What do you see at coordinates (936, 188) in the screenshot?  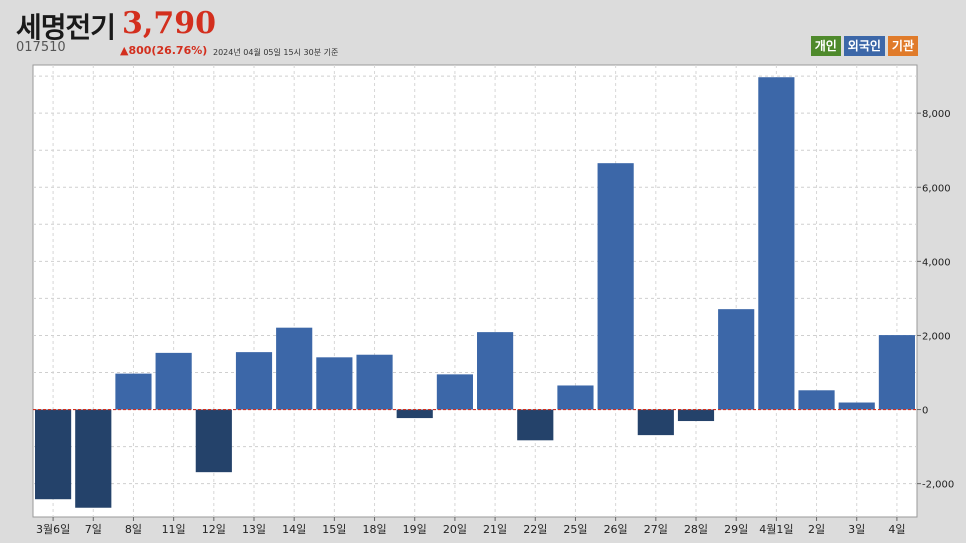 I see `y-tick-label: 6,000` at bounding box center [936, 188].